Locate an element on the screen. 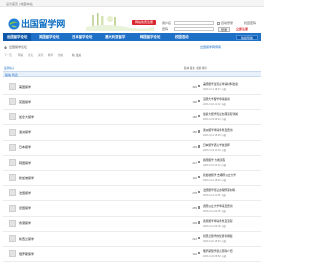 The image size is (320, 266). remember-checkbox is located at coordinates (218, 23).